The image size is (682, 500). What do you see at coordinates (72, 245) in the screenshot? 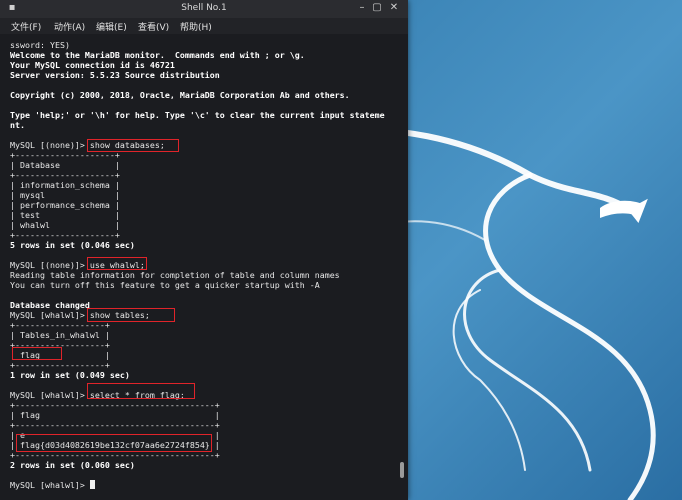
I see `terminal-line: 5 rows in set (0.046 sec)` at bounding box center [72, 245].